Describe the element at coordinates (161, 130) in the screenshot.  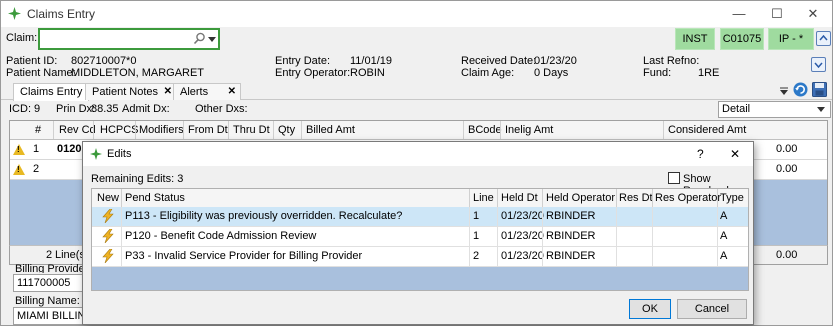
I see `grid-header-modifiers: Modifiers` at that location.